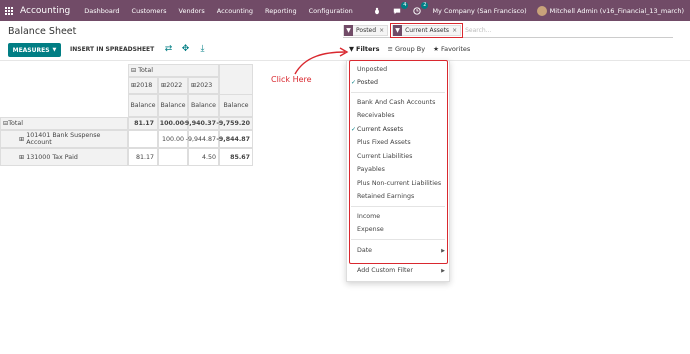 The height and width of the screenshot is (354, 690). I want to click on year-label: 2018, so click(144, 85).